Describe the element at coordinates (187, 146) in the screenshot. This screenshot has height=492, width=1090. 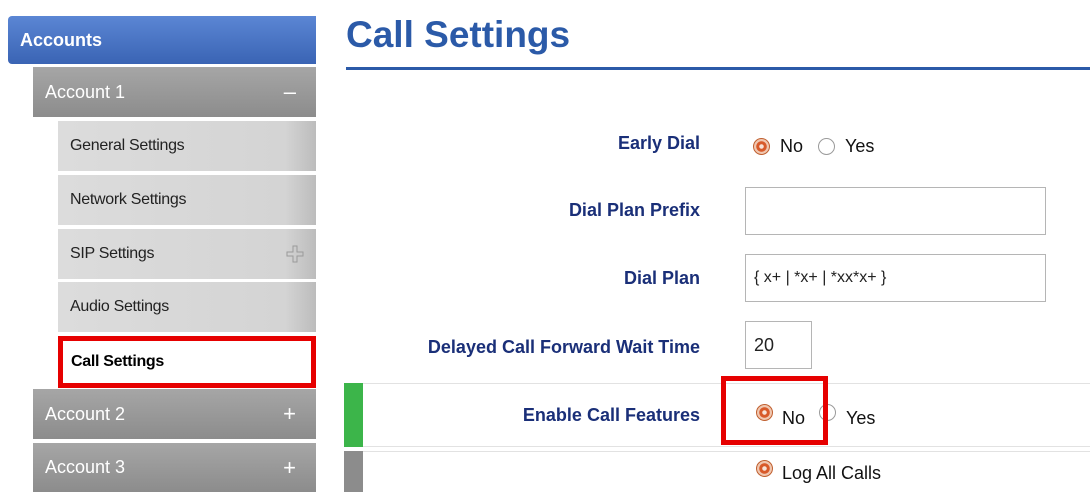
I see `sidebar-item-general-settings: General Settings` at that location.